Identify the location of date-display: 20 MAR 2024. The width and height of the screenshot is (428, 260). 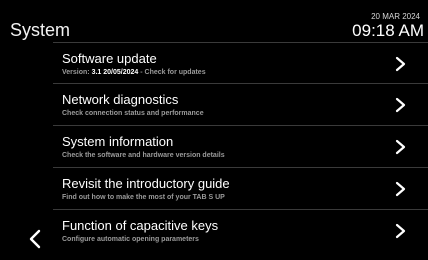
(395, 16).